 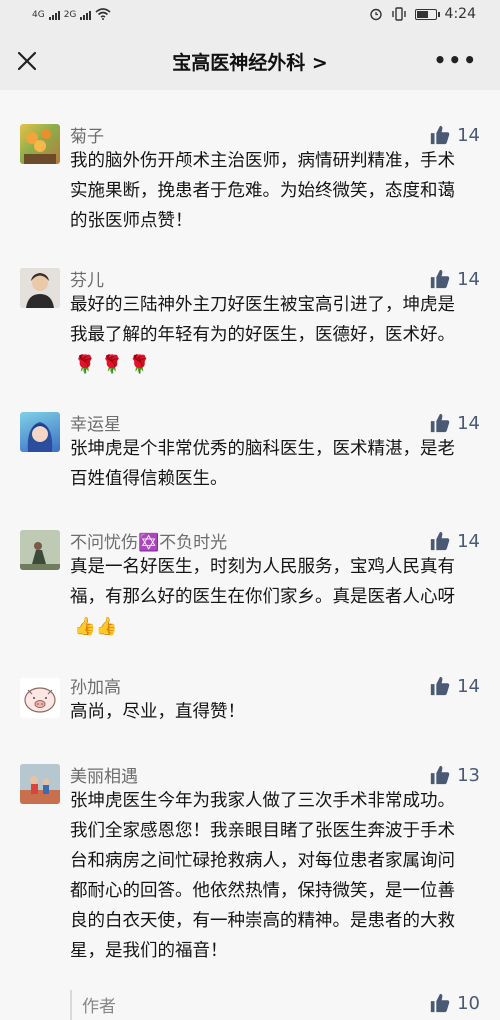 What do you see at coordinates (270, 712) in the screenshot?
I see `comment-text: 高尚，尽业，直得赞！` at bounding box center [270, 712].